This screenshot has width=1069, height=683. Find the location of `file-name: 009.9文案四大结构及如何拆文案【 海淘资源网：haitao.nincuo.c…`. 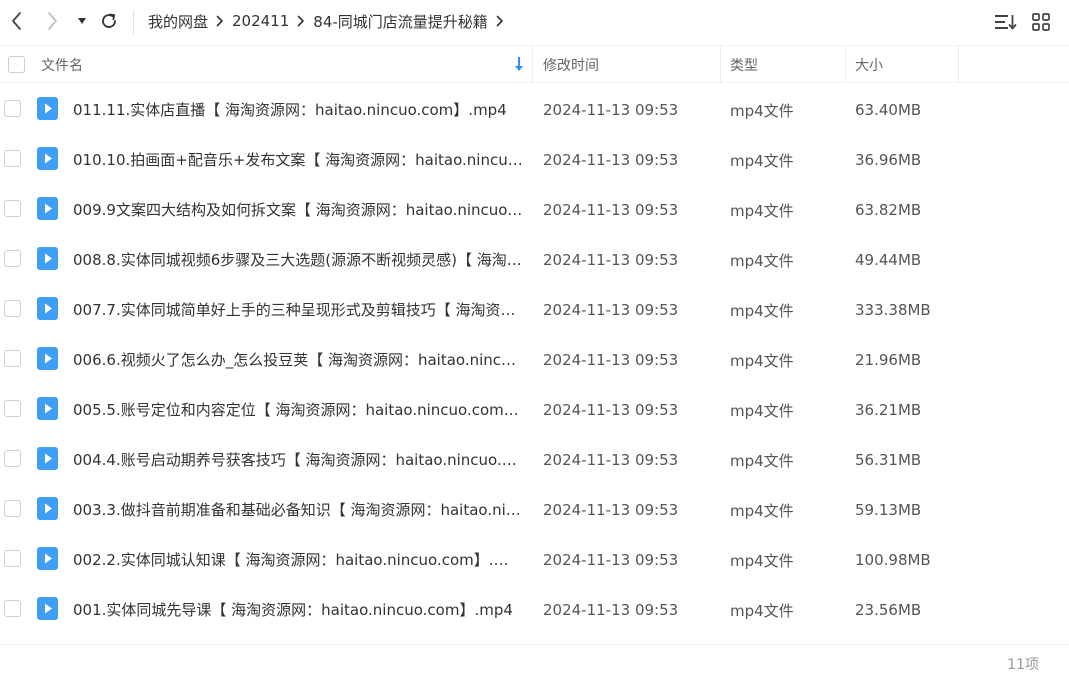

file-name: 009.9文案四大结构及如何拆文案【 海淘资源网：haitao.nincuo.c… is located at coordinates (298, 210).